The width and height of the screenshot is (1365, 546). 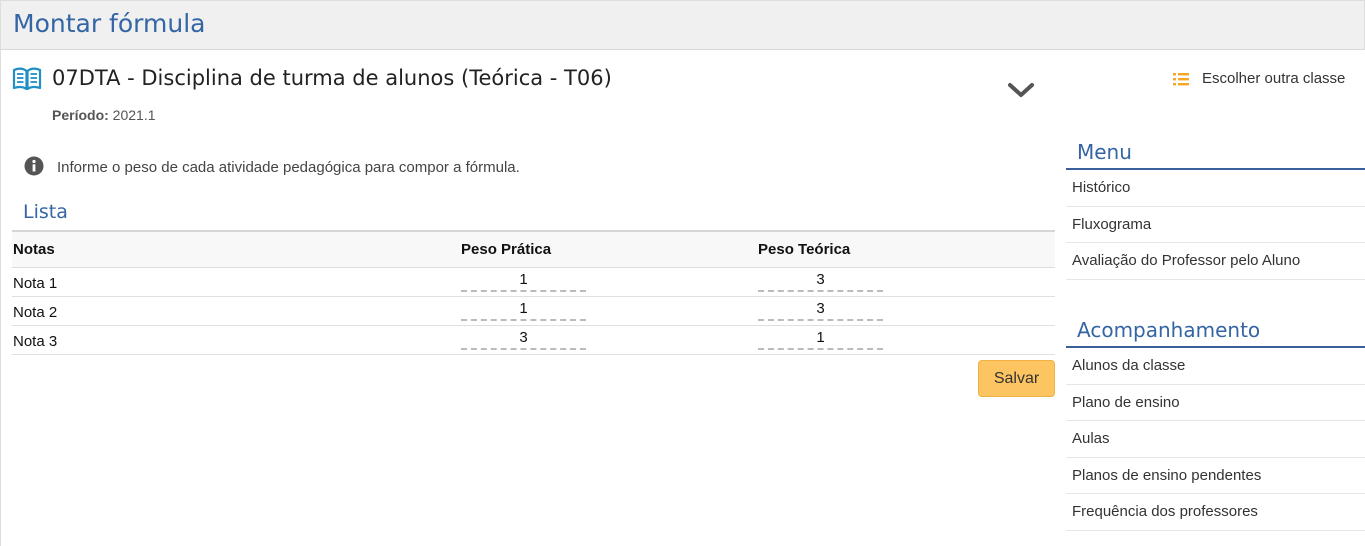 I want to click on nota-name: Nota 1, so click(x=35, y=283).